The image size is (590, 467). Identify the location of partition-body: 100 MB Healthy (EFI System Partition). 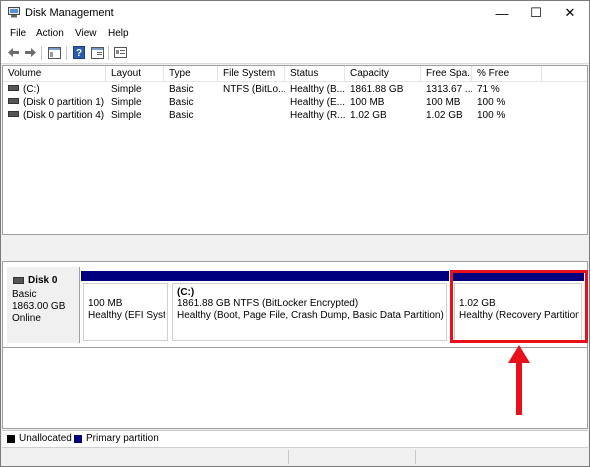
(125, 312).